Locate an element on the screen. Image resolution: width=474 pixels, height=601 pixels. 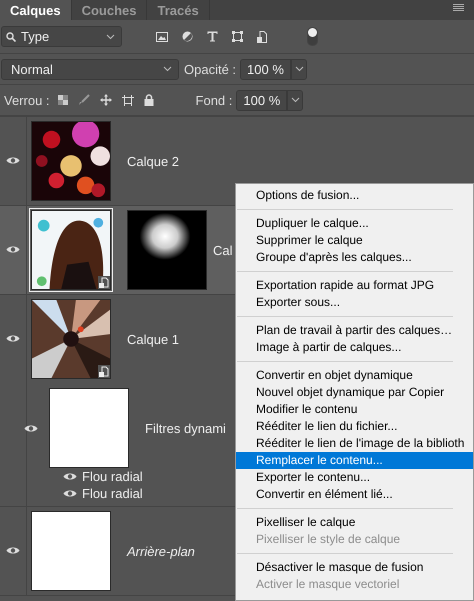
fill-label: Fond : is located at coordinates (214, 100).